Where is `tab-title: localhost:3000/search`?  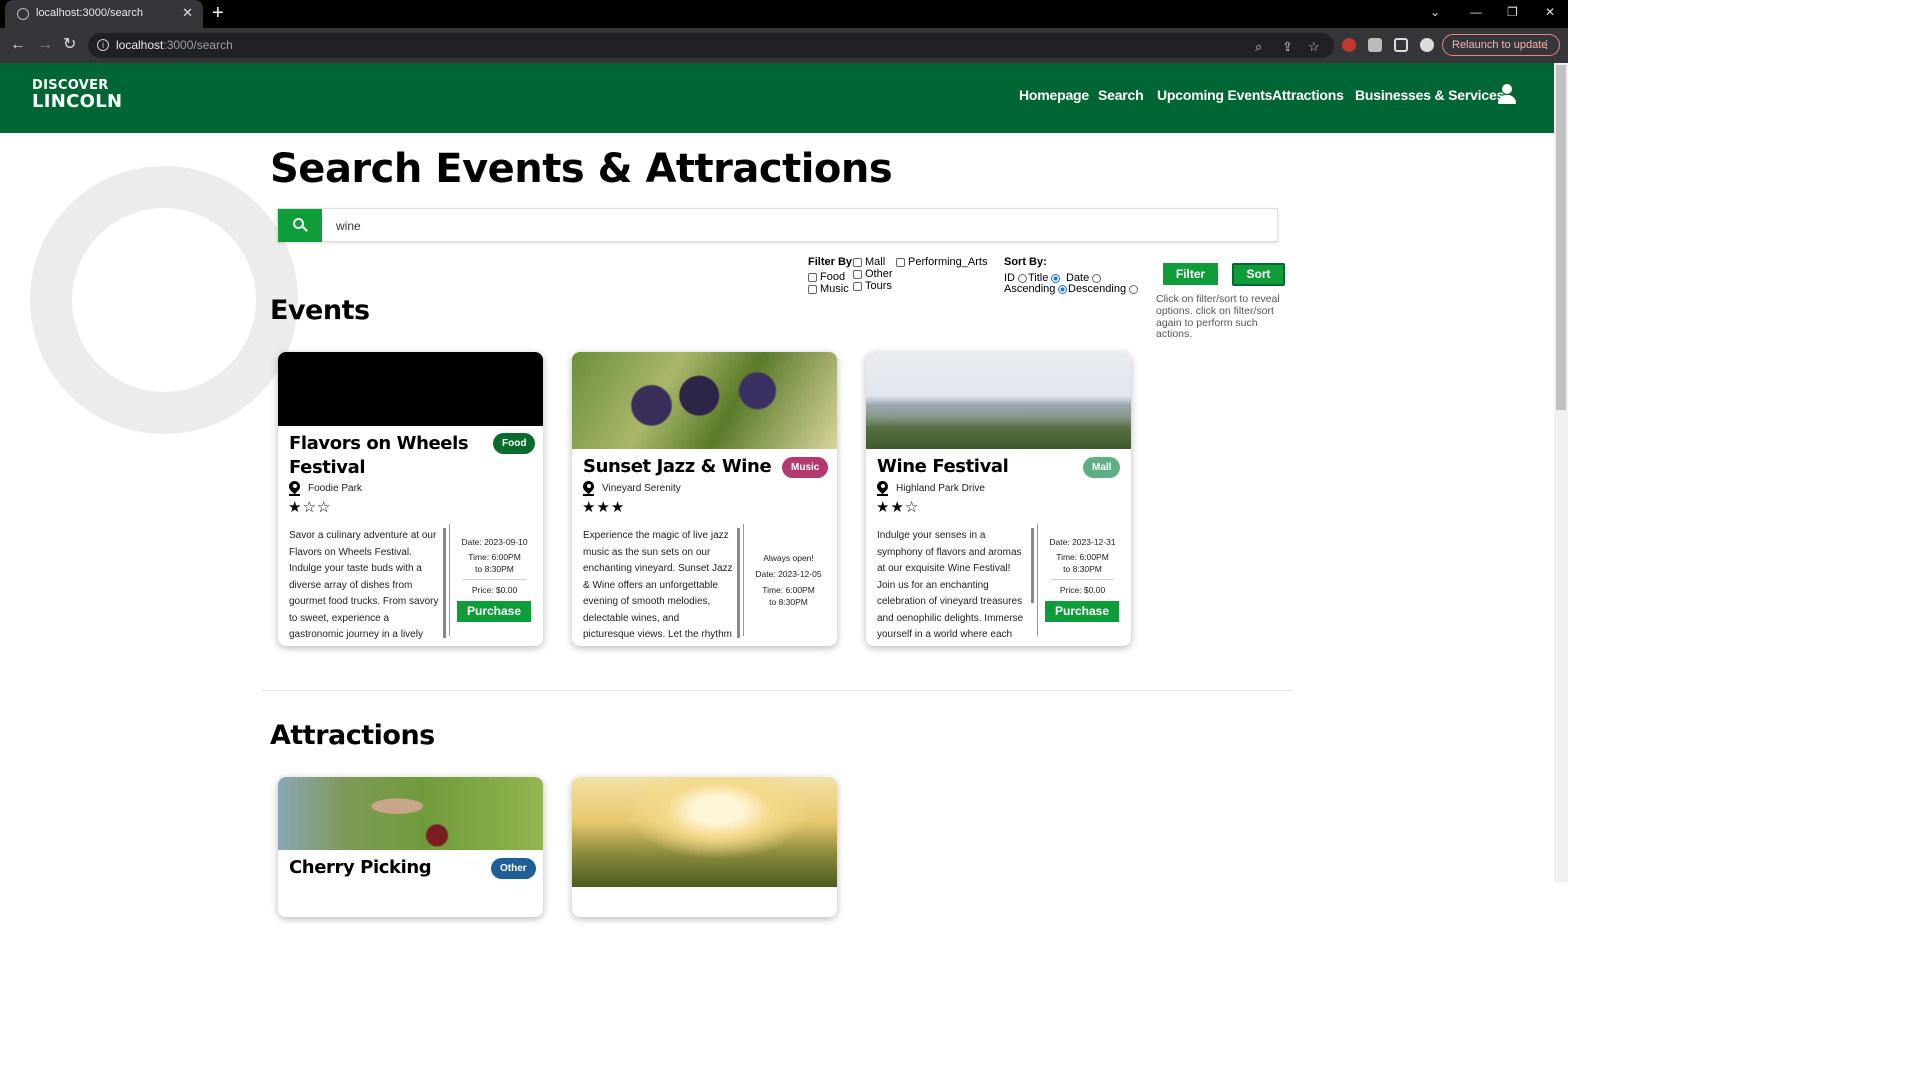 tab-title: localhost:3000/search is located at coordinates (90, 13).